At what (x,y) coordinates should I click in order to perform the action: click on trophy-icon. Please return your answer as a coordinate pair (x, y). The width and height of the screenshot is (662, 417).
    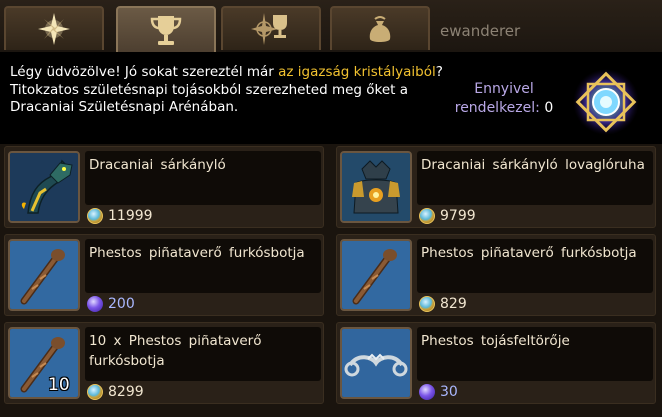
    Looking at the image, I should click on (166, 30).